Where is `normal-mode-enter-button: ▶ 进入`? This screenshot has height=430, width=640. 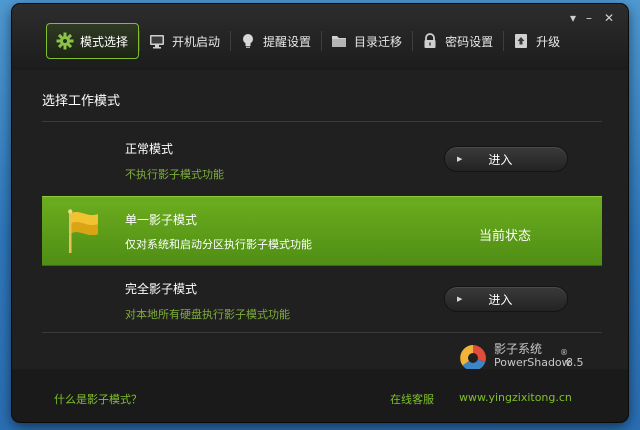 normal-mode-enter-button: ▶ 进入 is located at coordinates (506, 159).